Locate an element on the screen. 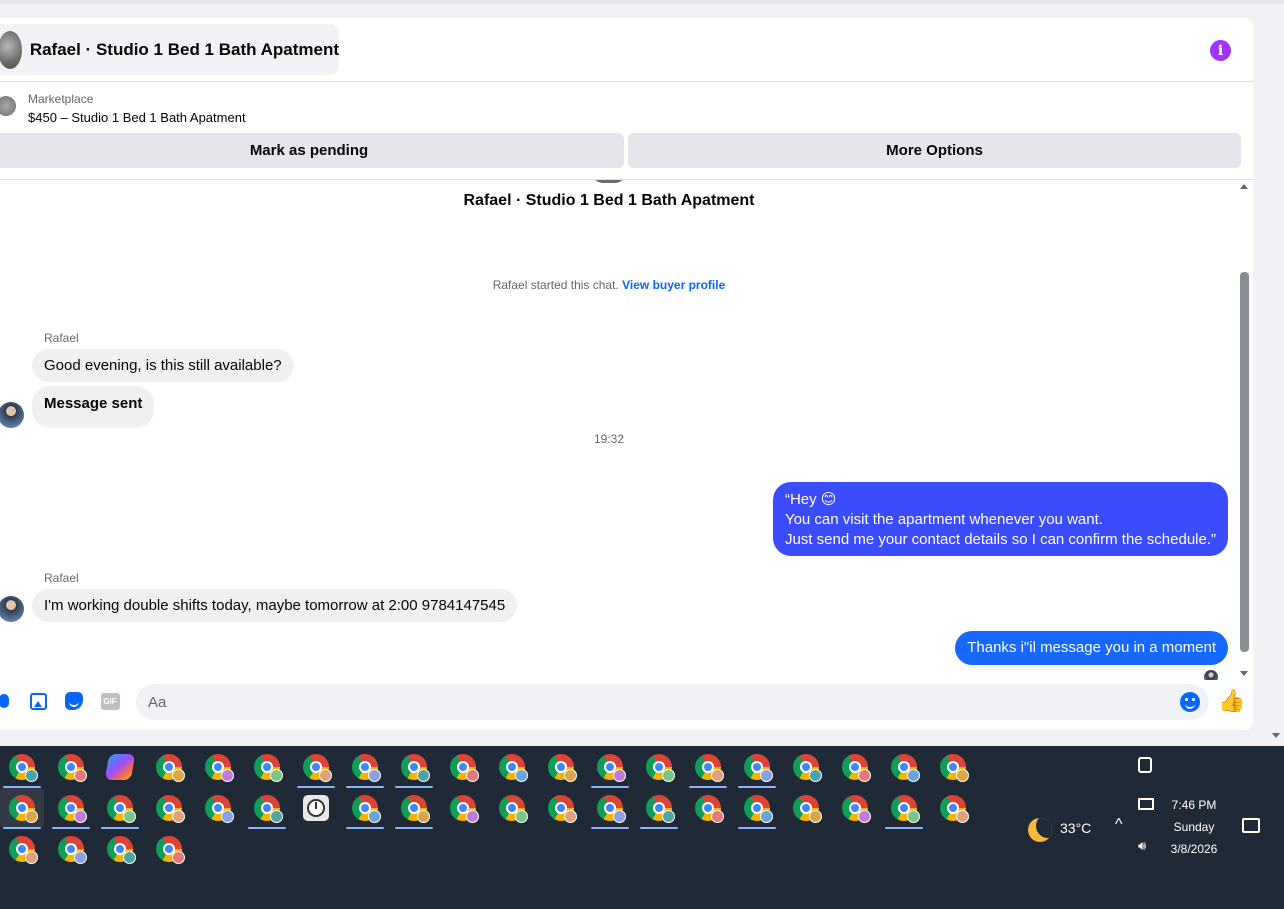  time-separator: 19:32 is located at coordinates (609, 439).